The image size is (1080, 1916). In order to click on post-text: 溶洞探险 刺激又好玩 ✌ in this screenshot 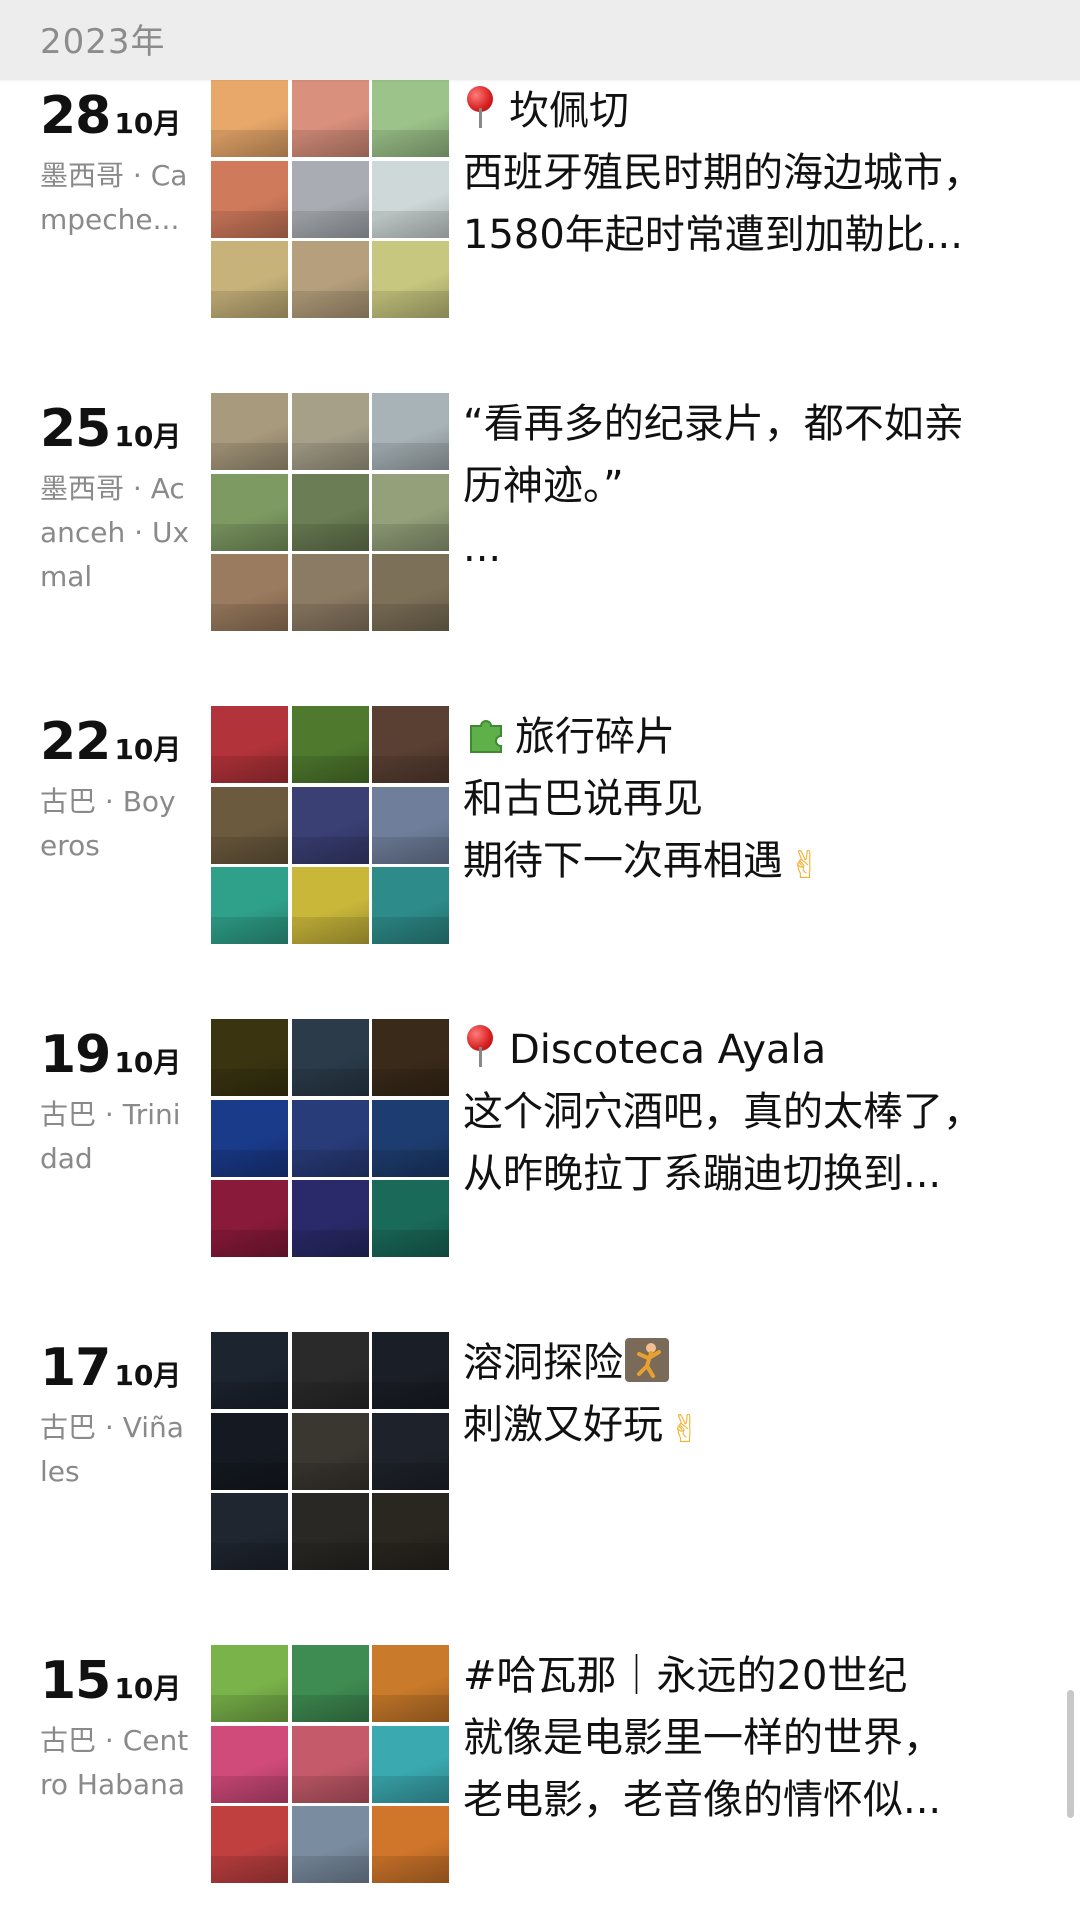, I will do `click(743, 1394)`.